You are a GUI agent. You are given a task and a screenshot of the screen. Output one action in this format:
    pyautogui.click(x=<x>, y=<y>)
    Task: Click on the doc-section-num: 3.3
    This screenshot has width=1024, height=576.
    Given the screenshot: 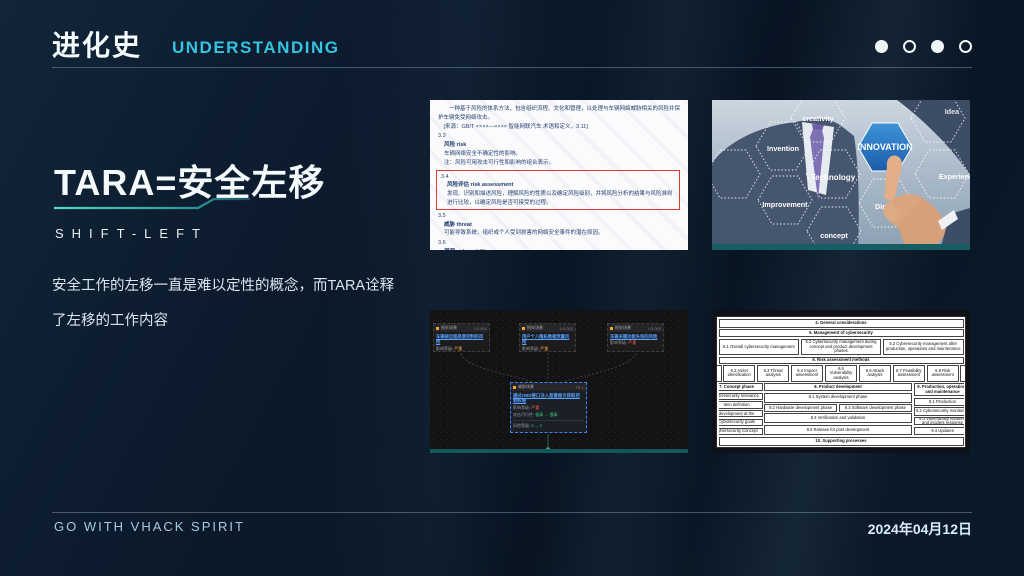 What is the action you would take?
    pyautogui.click(x=442, y=136)
    